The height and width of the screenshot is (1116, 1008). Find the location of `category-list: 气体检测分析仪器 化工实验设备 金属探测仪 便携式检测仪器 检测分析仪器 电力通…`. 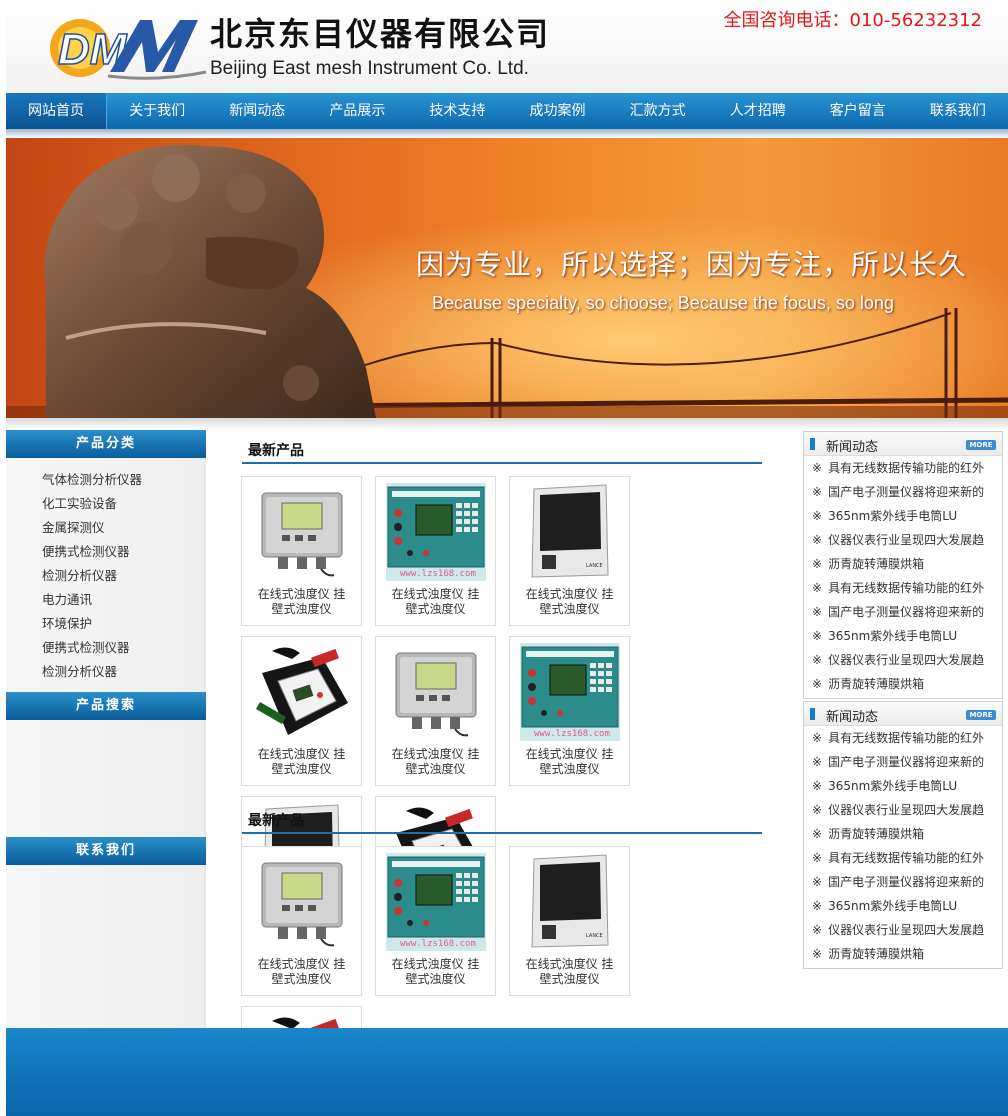

category-list: 气体检测分析仪器 化工实验设备 金属探测仪 便携式检测仪器 检测分析仪器 电力通… is located at coordinates (105, 575).